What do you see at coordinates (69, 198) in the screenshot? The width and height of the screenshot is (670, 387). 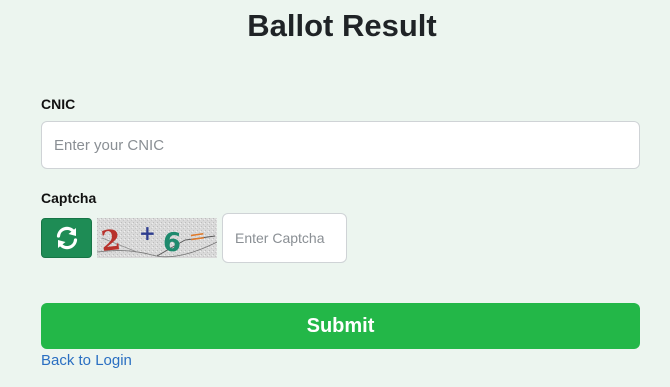 I see `captcha-label: Captcha` at bounding box center [69, 198].